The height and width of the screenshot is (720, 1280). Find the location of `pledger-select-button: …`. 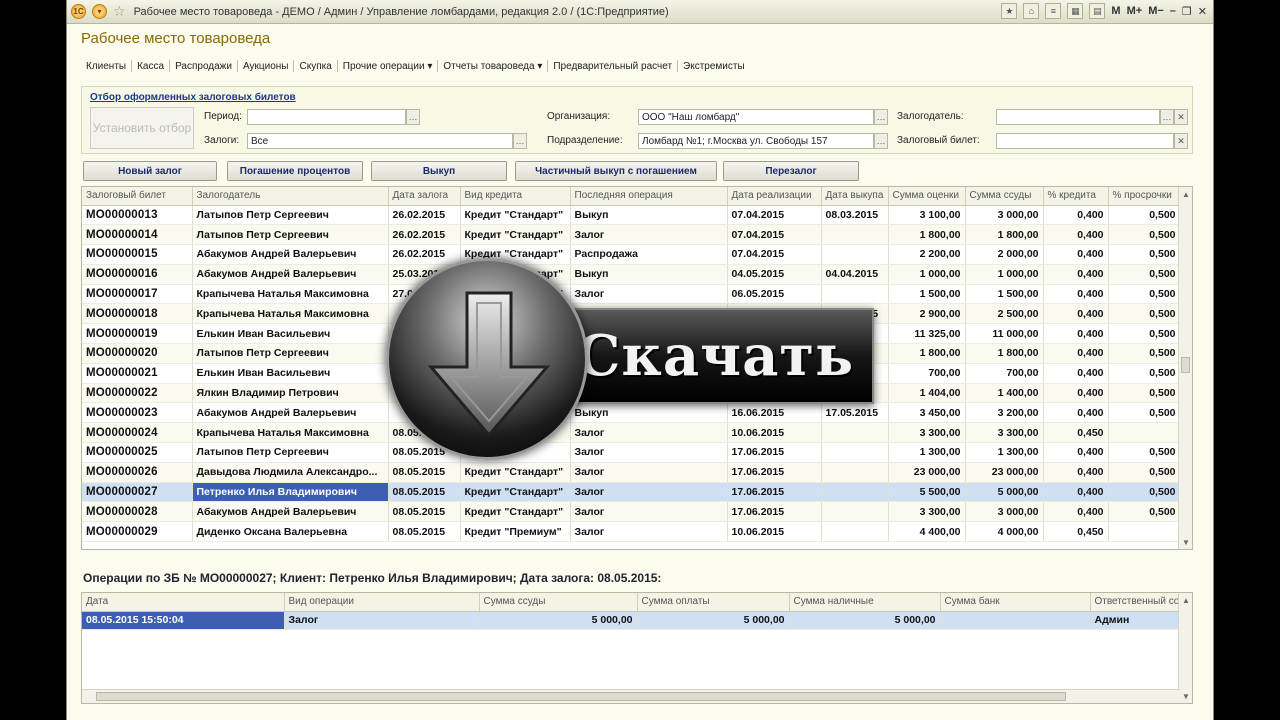

pledger-select-button: … is located at coordinates (1167, 117).